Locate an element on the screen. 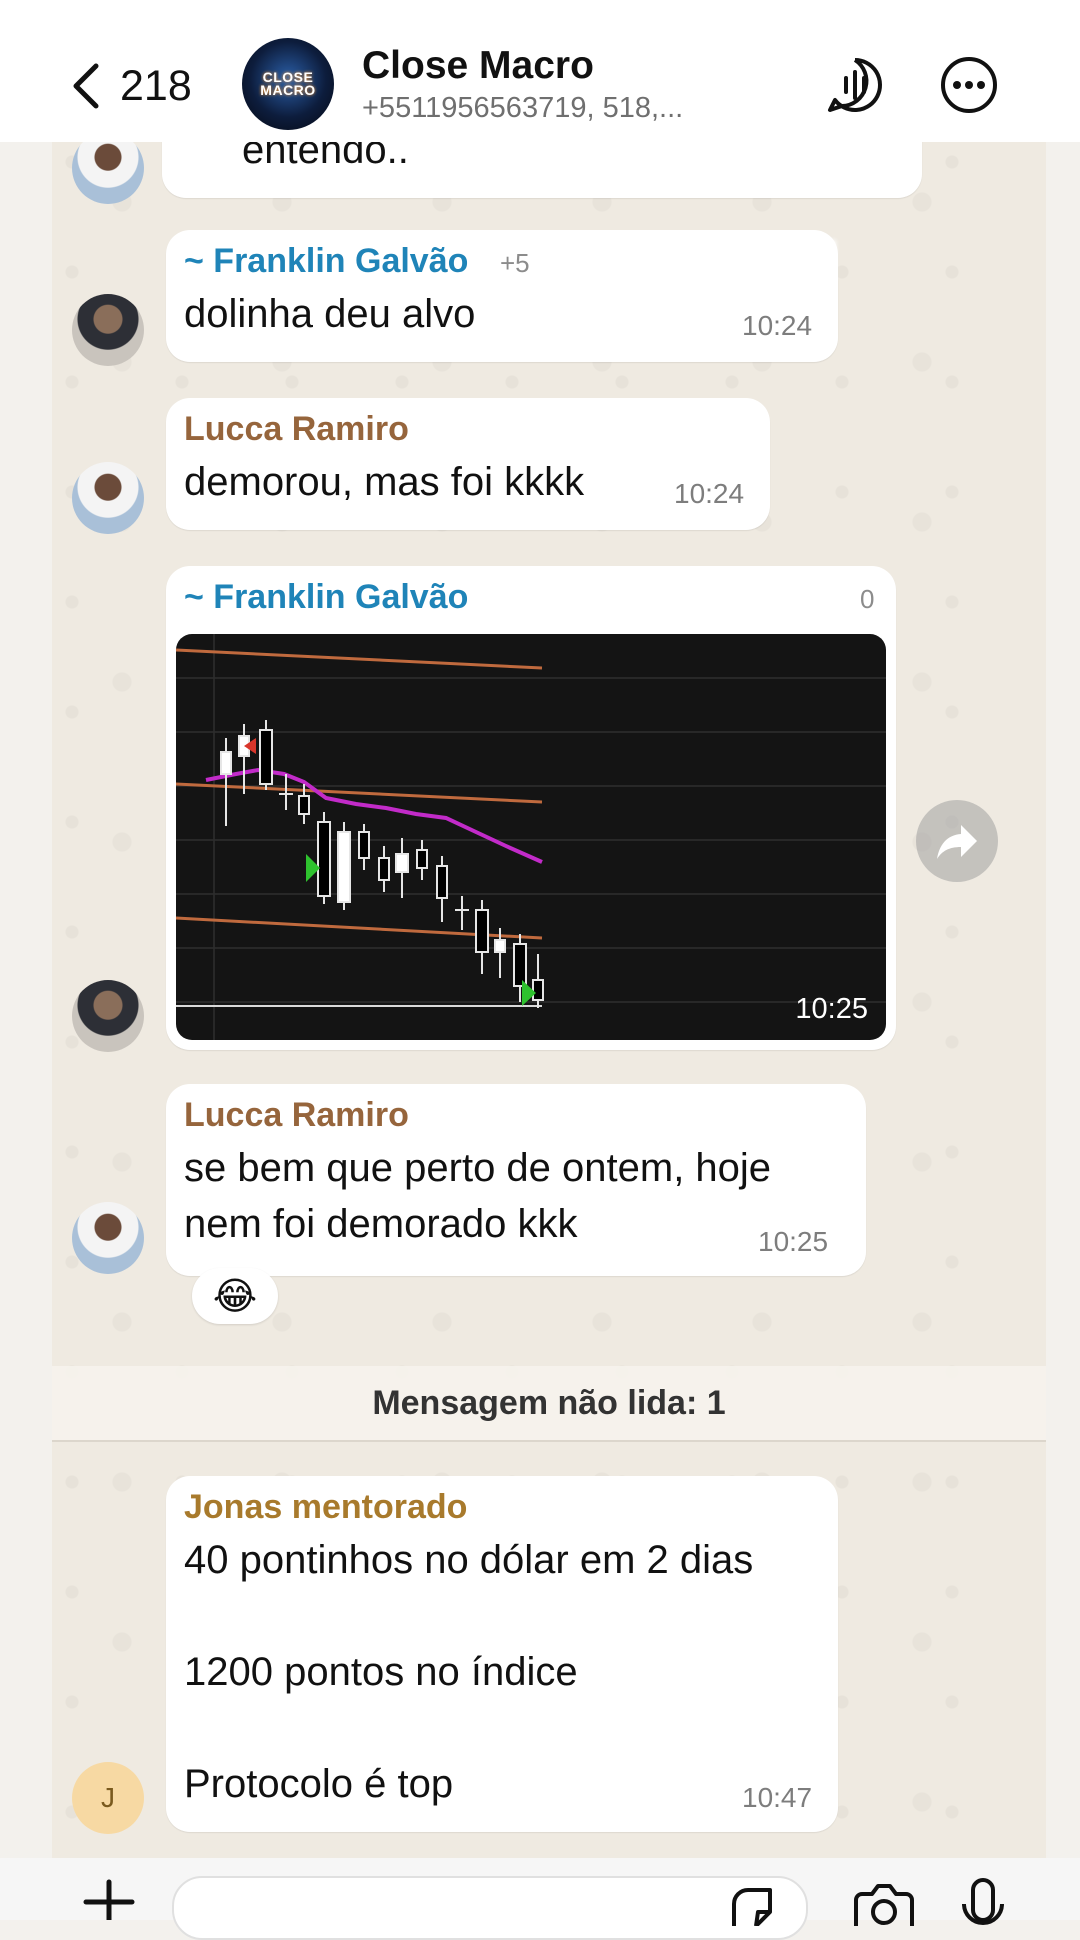  moving-average-line is located at coordinates (374, 815).